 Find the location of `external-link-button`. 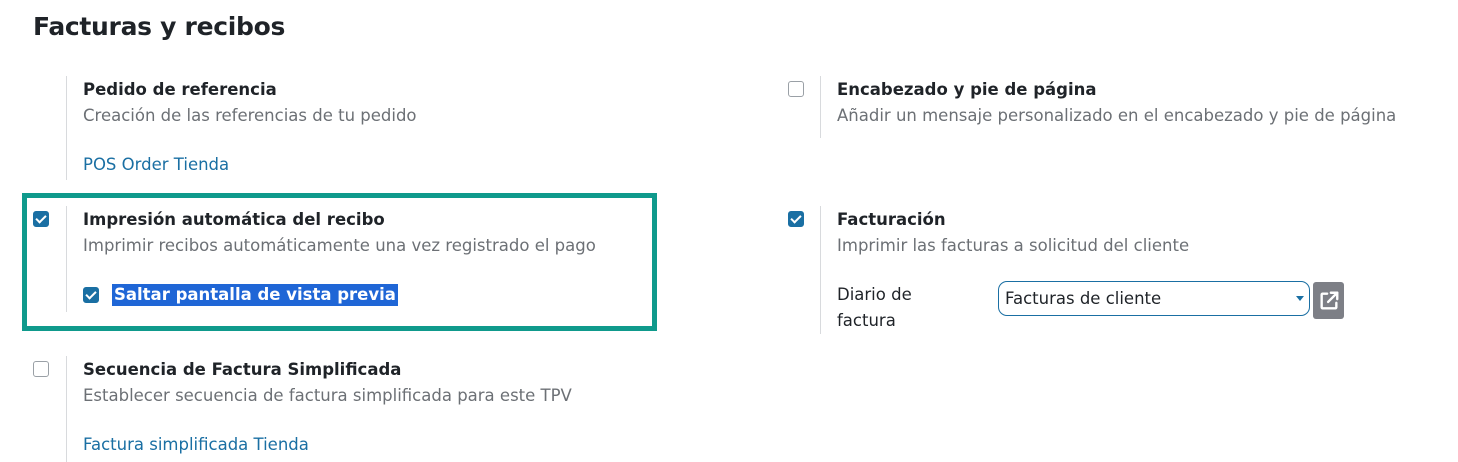

external-link-button is located at coordinates (1328, 300).